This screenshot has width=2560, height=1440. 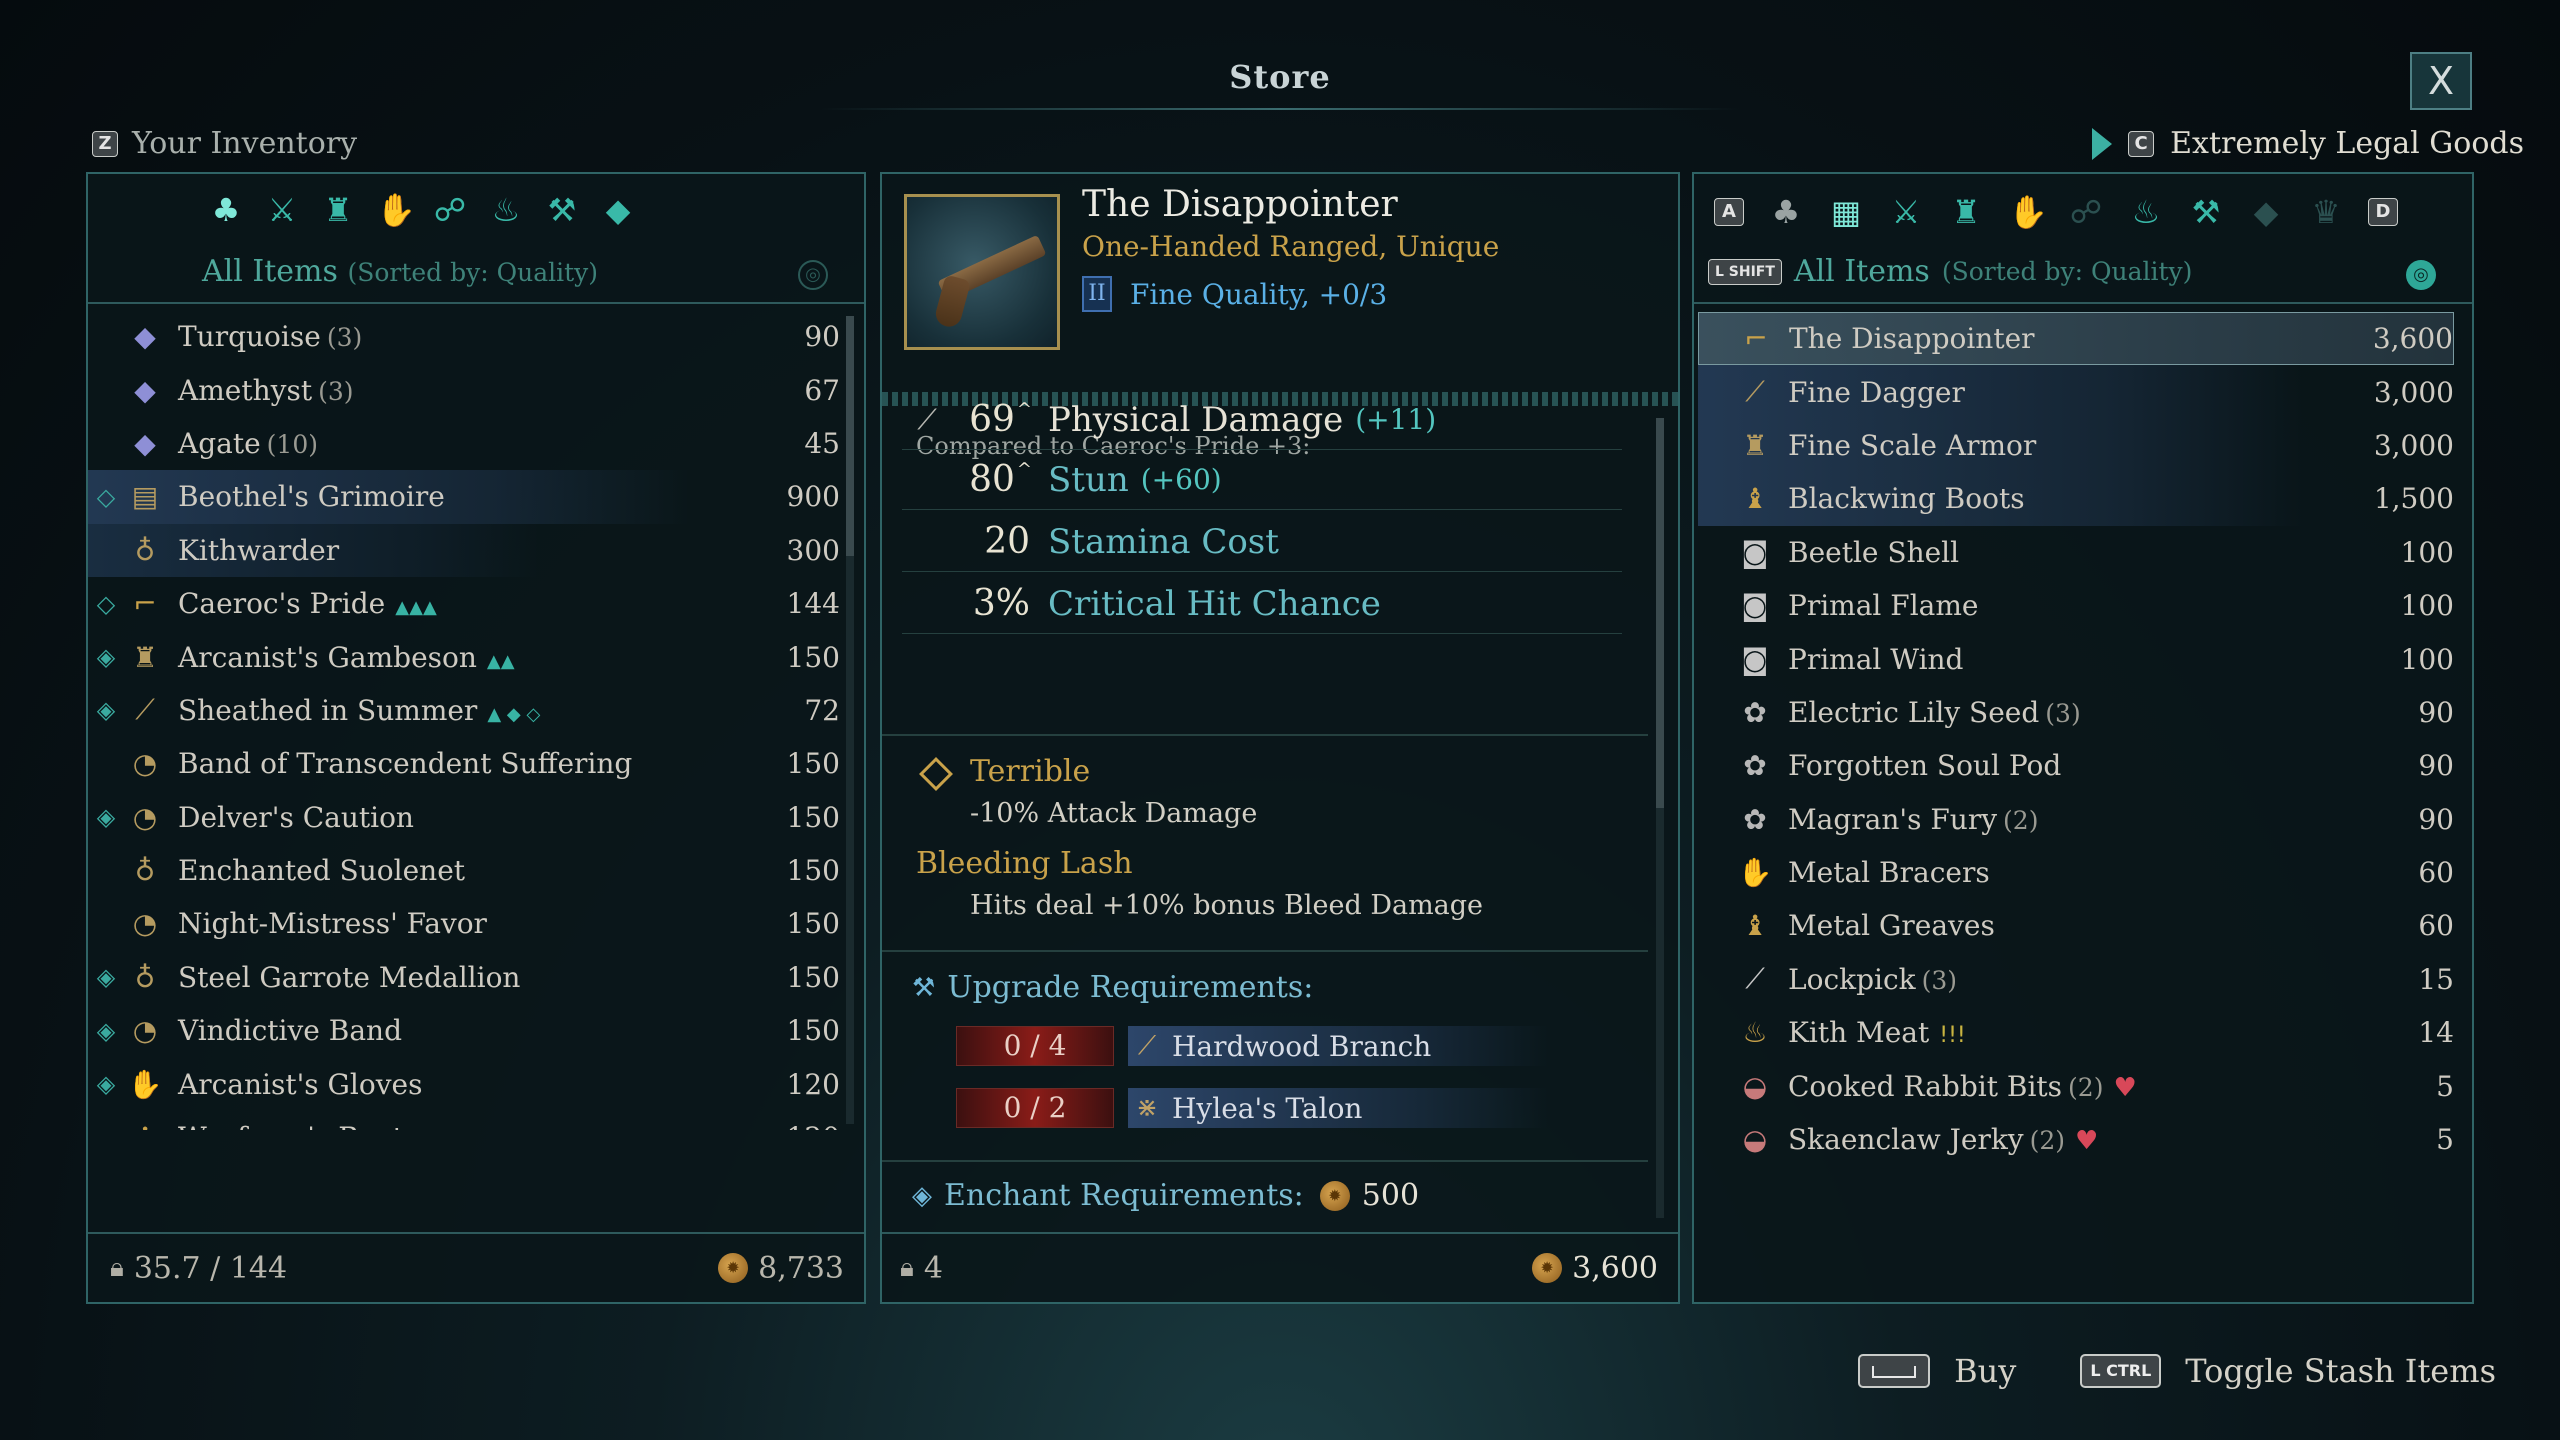 I want to click on item-price: 1,500, so click(x=2413, y=499).